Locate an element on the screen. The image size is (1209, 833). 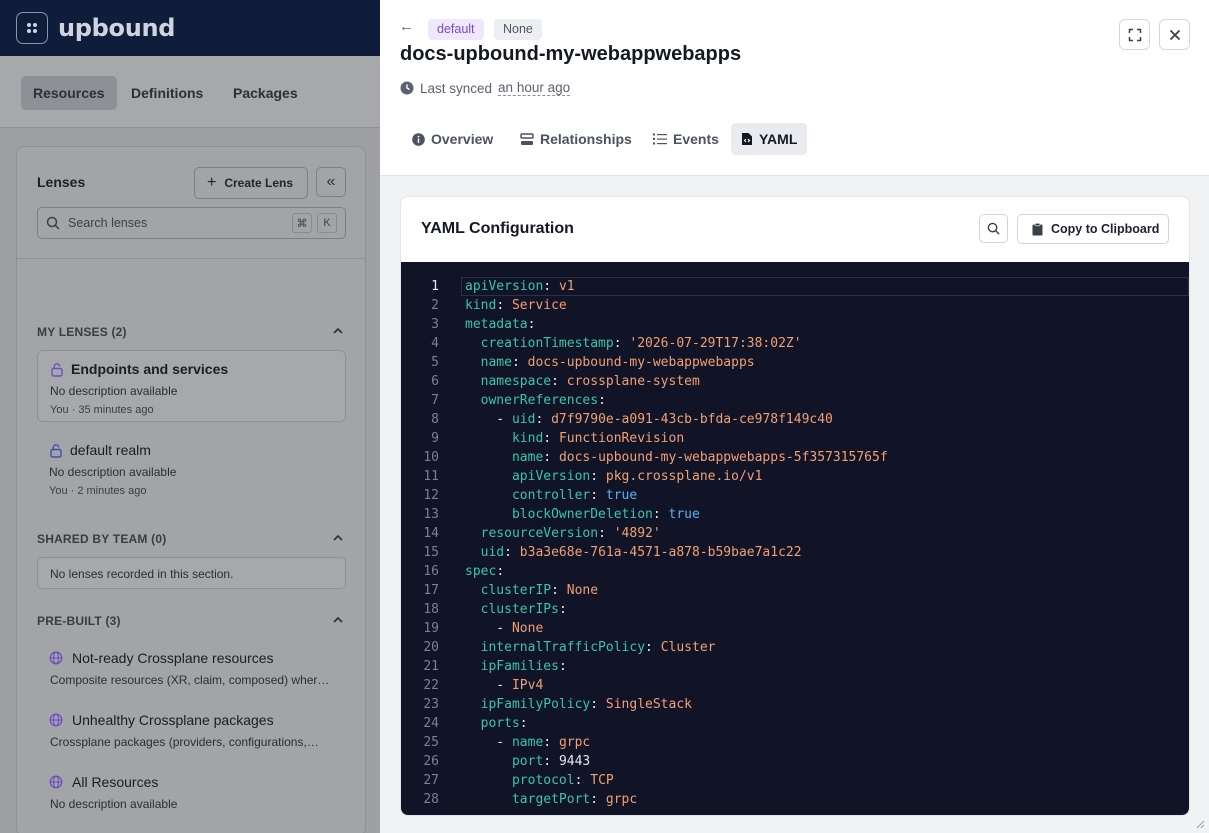
code-text: targetPort: grpc is located at coordinates (574, 799).